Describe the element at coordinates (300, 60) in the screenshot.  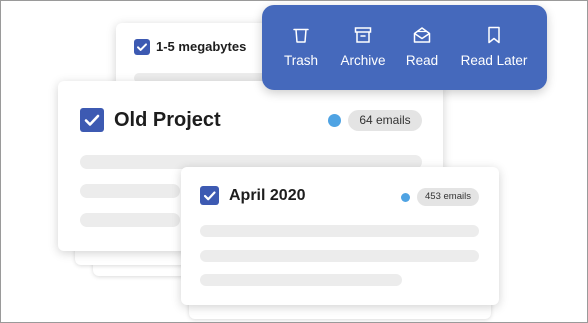
I see `toolbar-label: Trash` at that location.